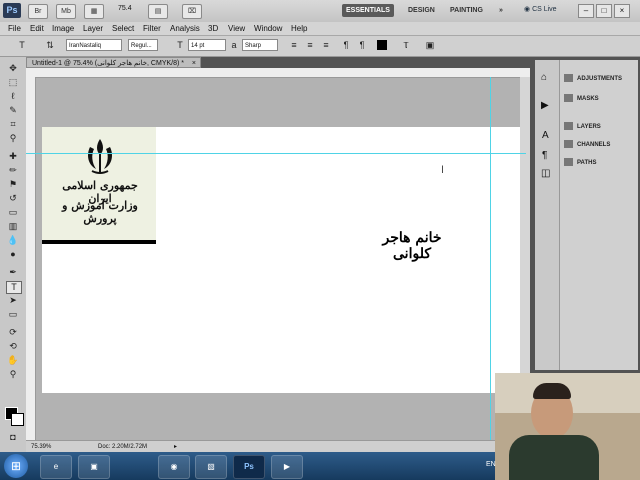  I want to click on menu-edit: Edit, so click(37, 28).